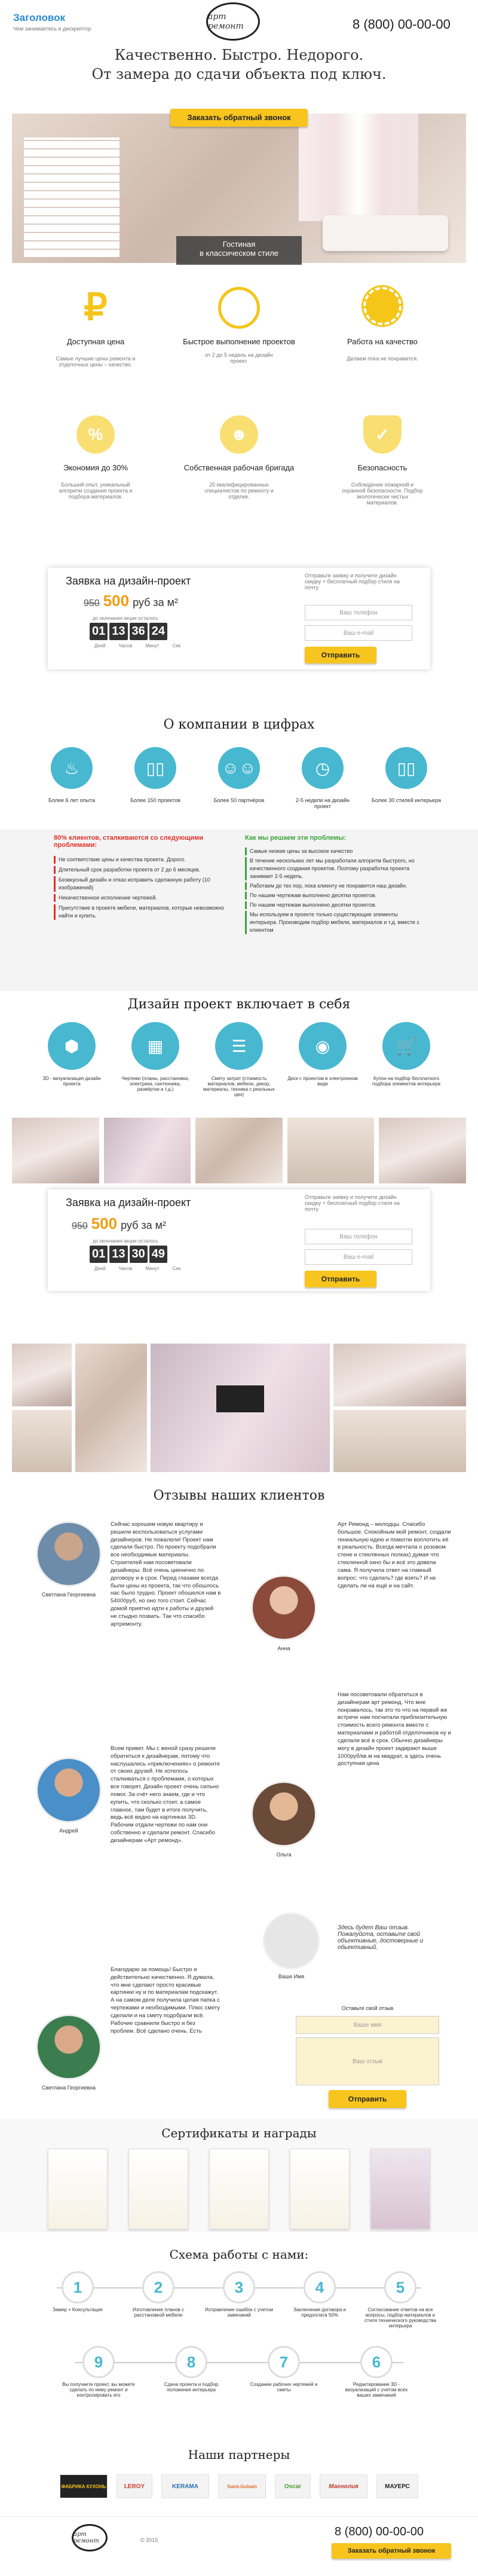 The height and width of the screenshot is (2576, 478). Describe the element at coordinates (86, 2537) in the screenshot. I see `footer-logo-text: арт ремонт` at that location.